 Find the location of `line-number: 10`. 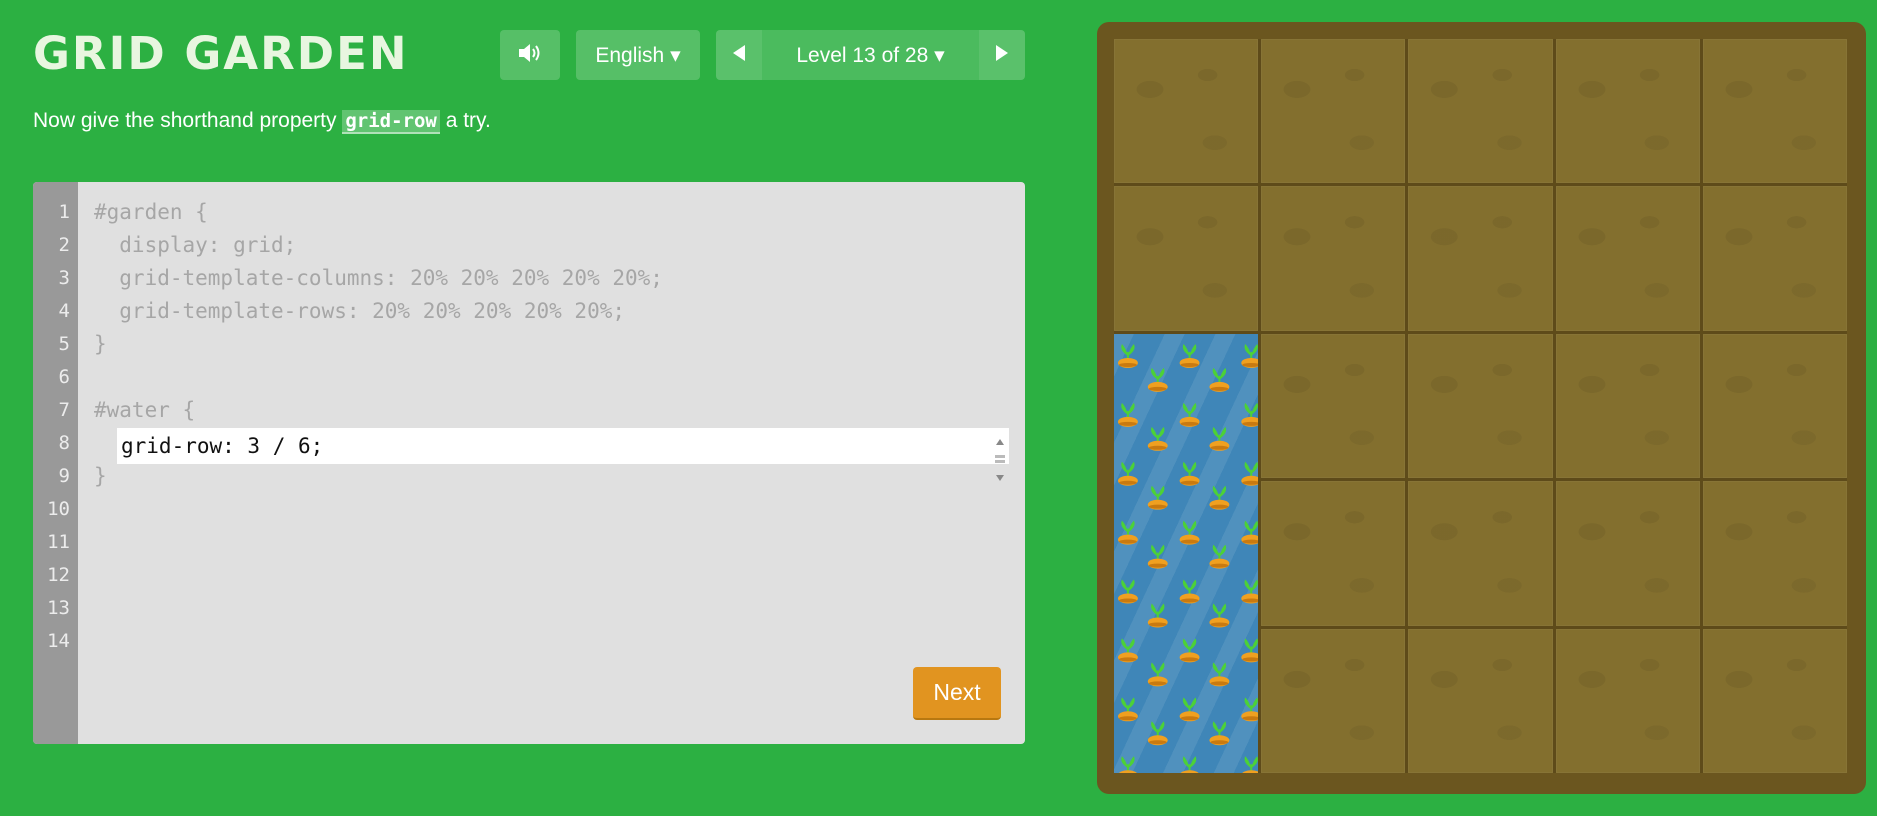

line-number: 10 is located at coordinates (58, 509).